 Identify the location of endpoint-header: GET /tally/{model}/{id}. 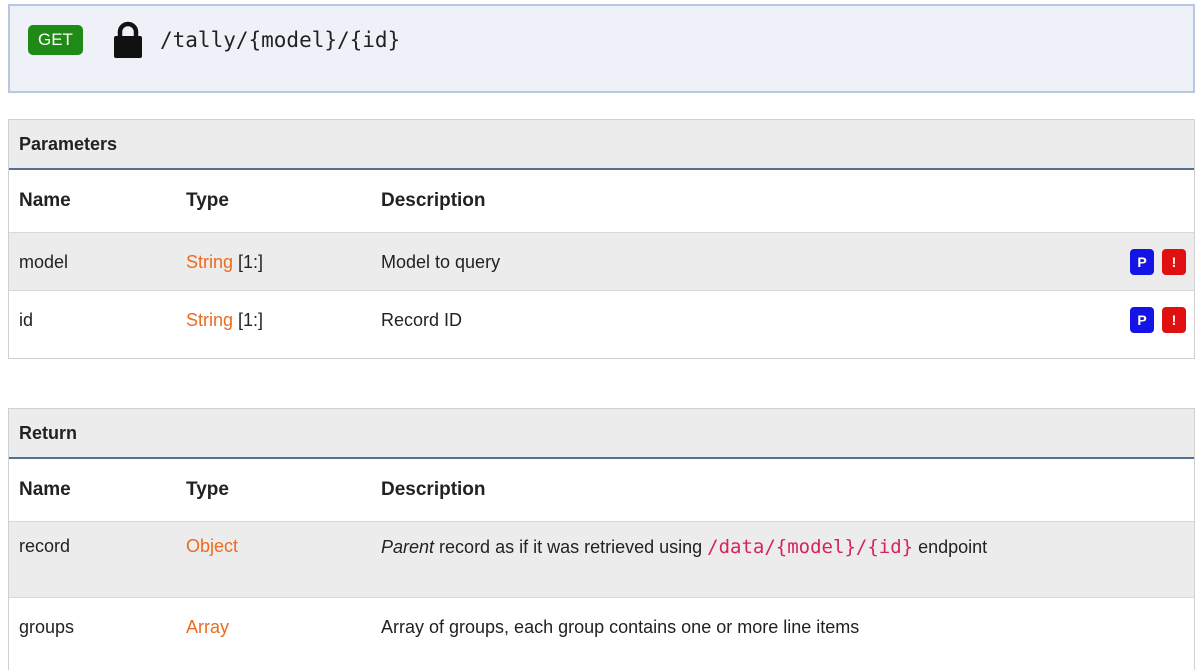
(601, 48).